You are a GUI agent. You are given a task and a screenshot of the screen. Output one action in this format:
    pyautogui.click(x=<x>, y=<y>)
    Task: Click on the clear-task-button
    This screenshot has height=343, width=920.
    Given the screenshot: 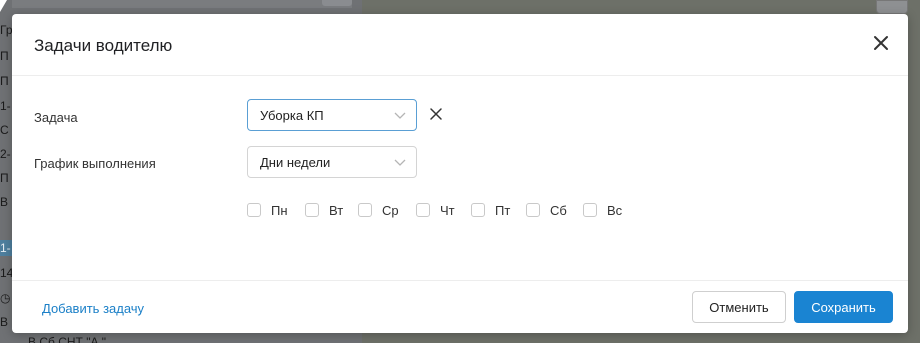 What is the action you would take?
    pyautogui.click(x=436, y=114)
    